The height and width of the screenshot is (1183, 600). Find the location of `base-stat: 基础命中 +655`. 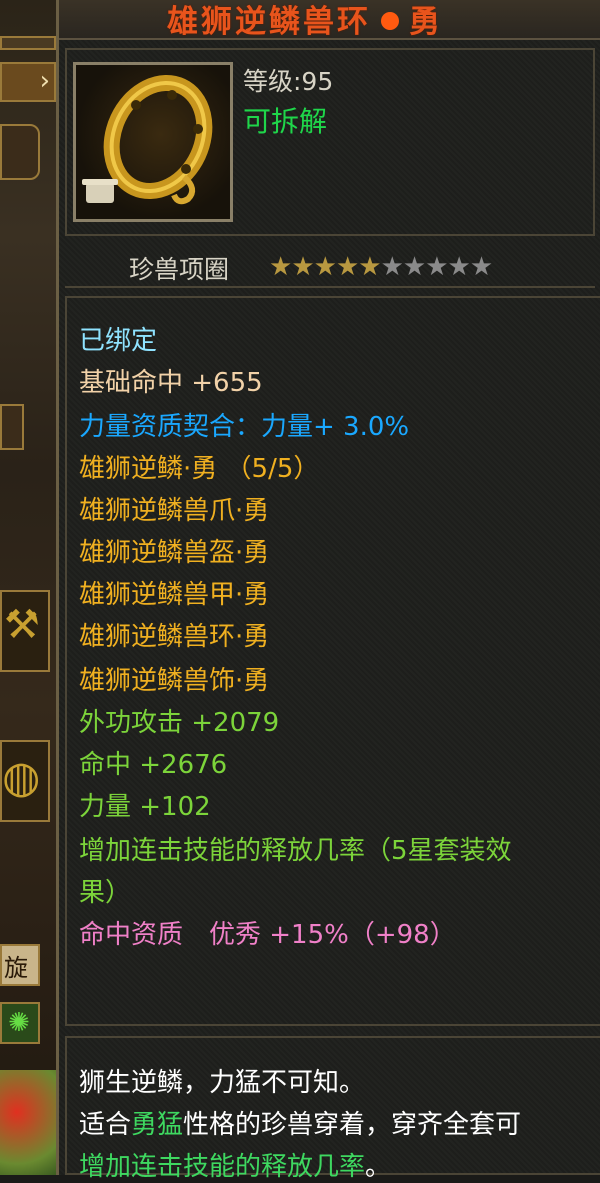

base-stat: 基础命中 +655 is located at coordinates (171, 383).